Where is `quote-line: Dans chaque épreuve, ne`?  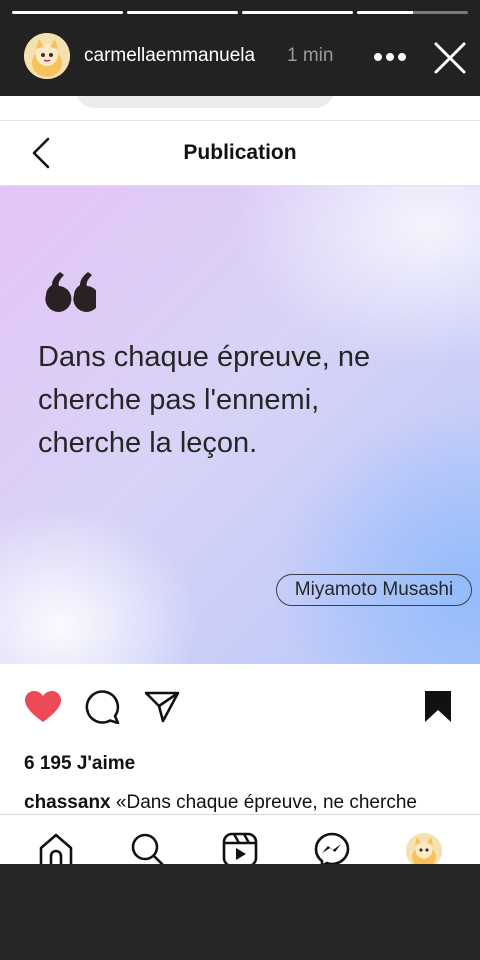 quote-line: Dans chaque épreuve, ne is located at coordinates (204, 357).